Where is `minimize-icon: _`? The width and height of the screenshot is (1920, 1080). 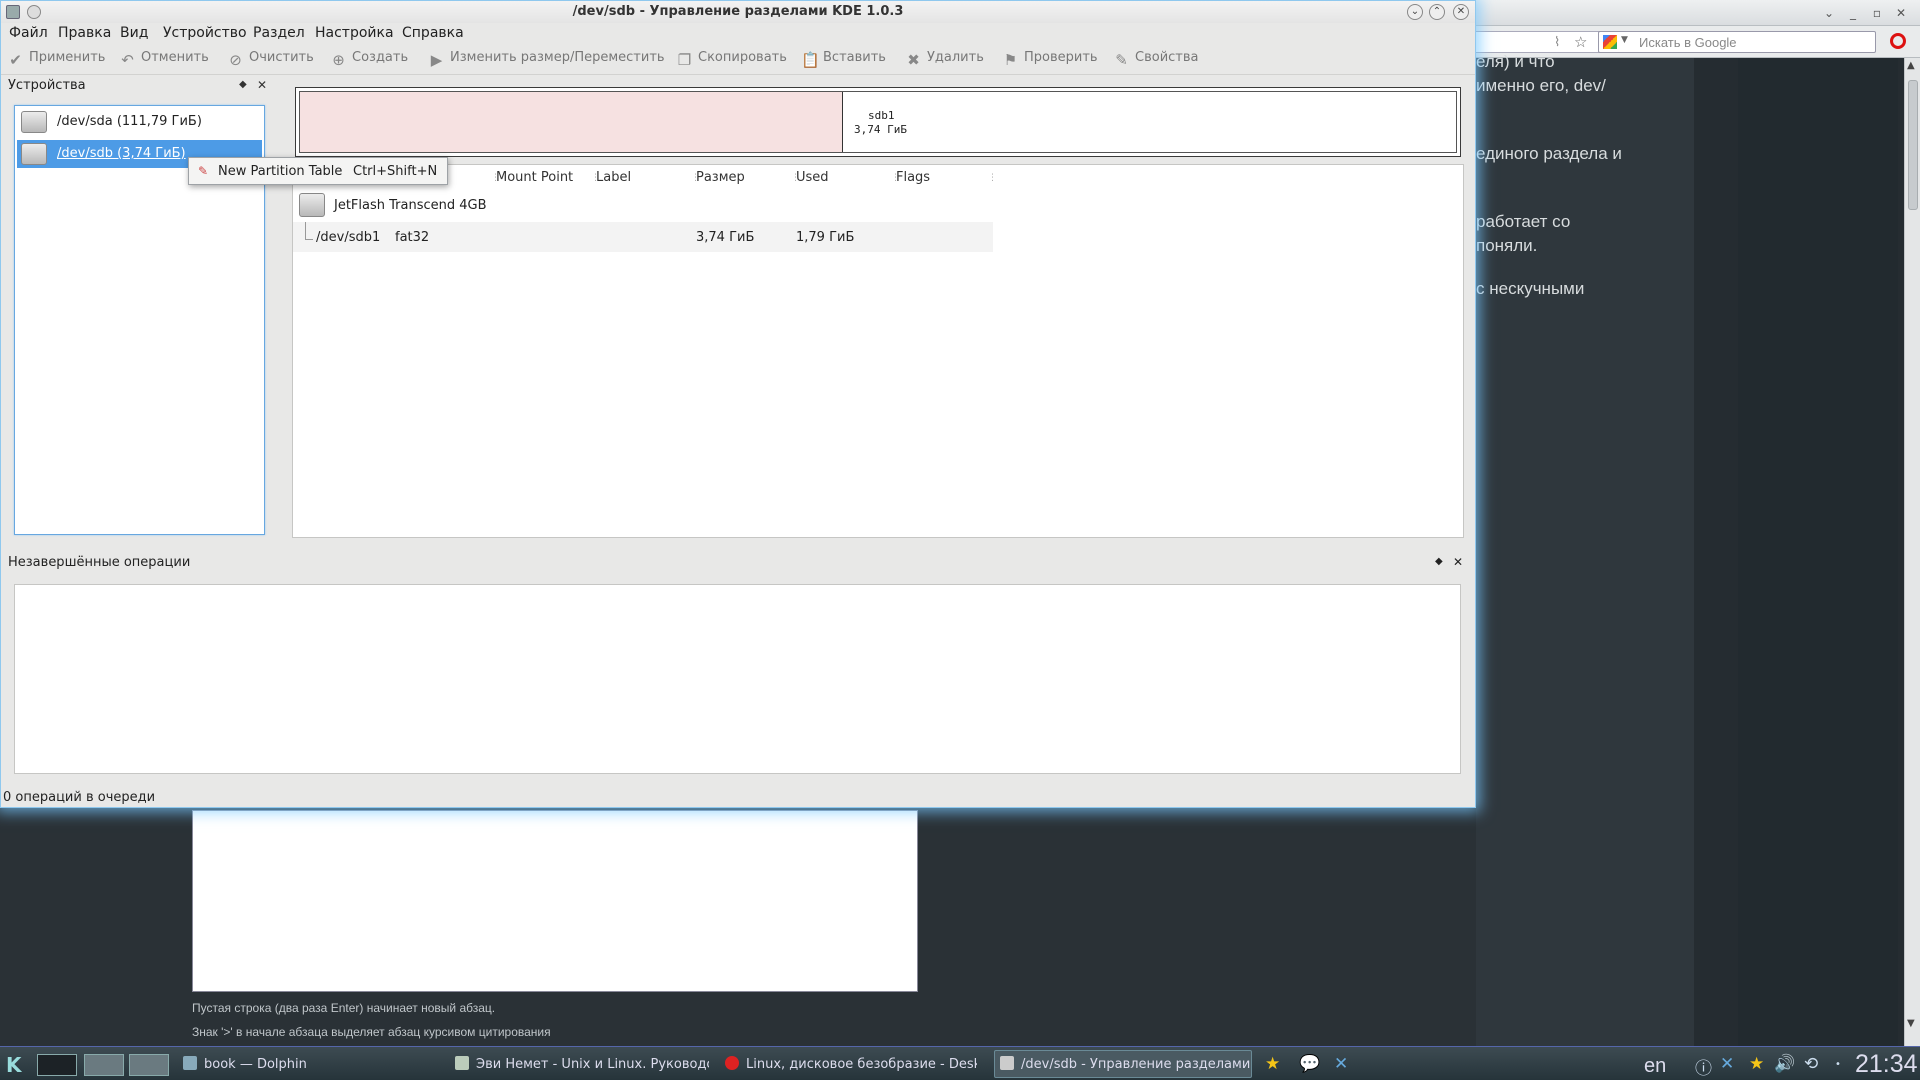
minimize-icon: _ is located at coordinates (1853, 13).